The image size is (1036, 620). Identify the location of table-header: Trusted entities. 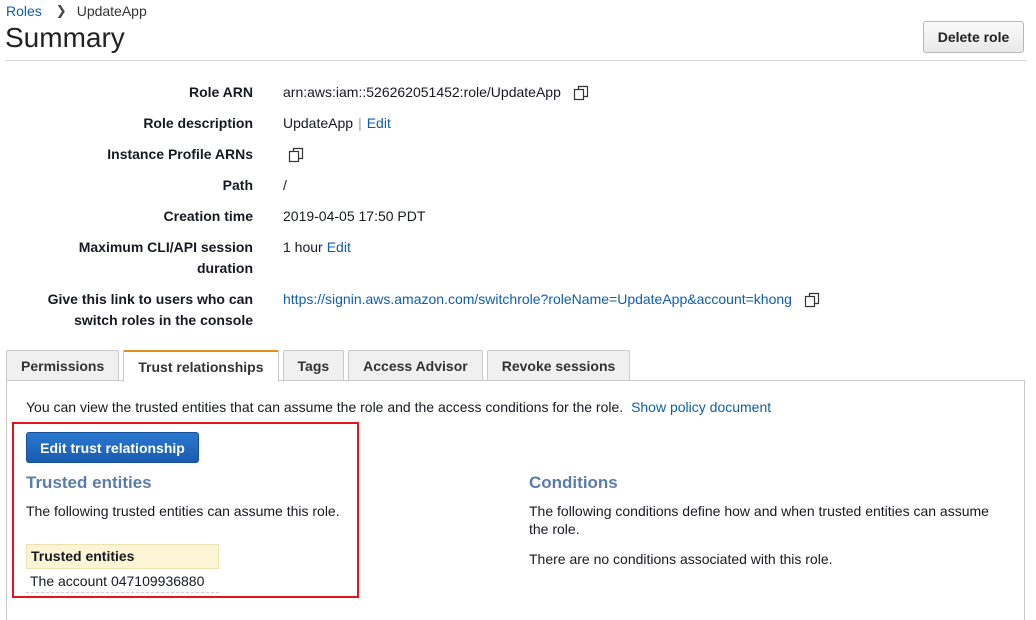
(122, 556).